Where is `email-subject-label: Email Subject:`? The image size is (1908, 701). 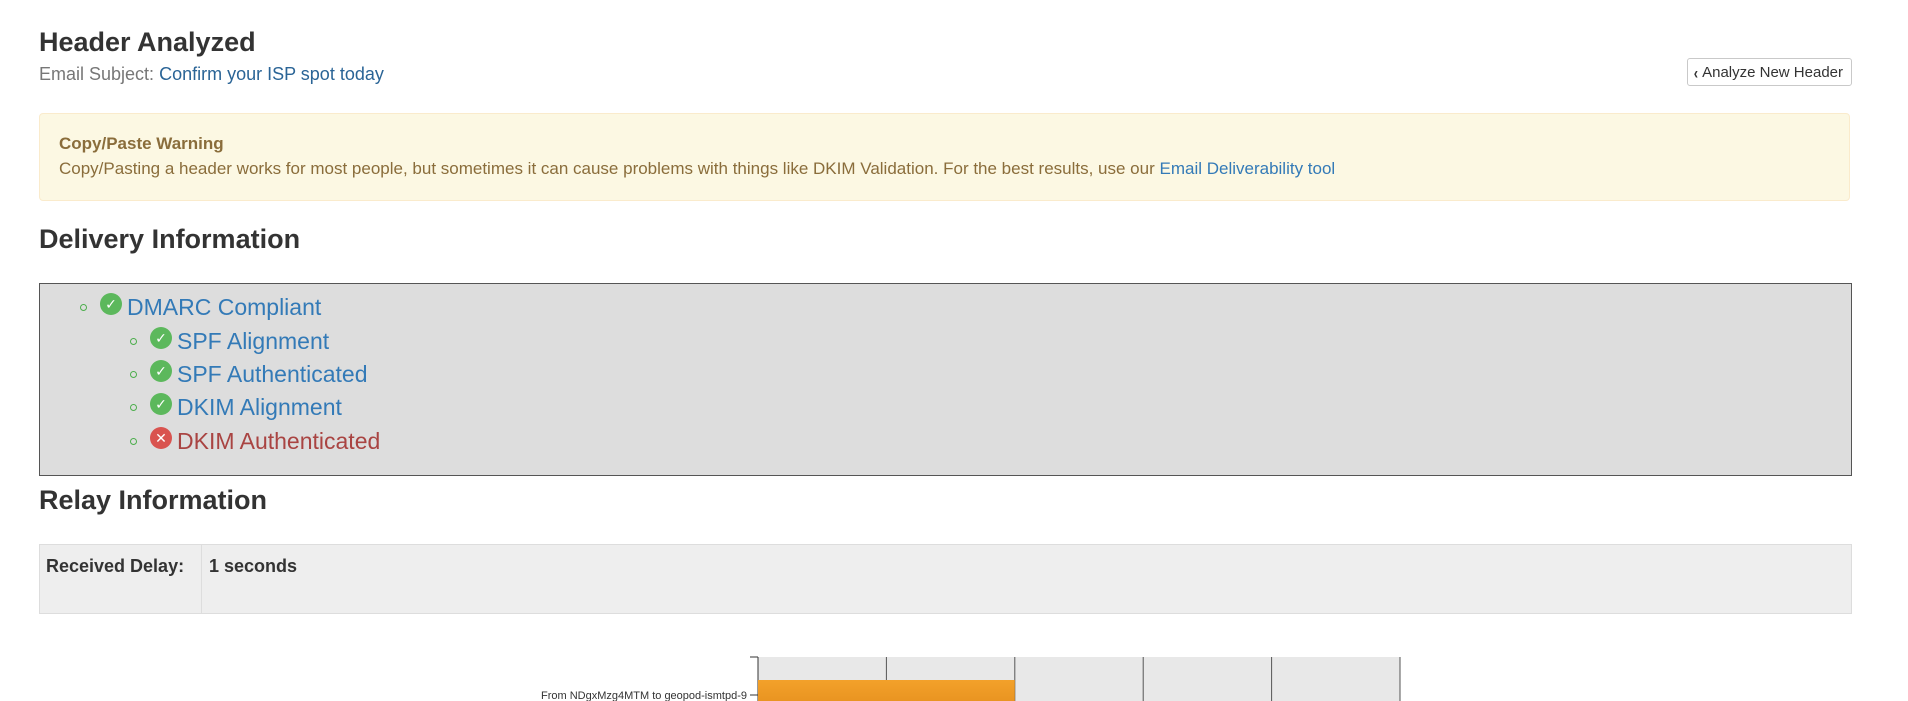
email-subject-label: Email Subject: is located at coordinates (97, 74).